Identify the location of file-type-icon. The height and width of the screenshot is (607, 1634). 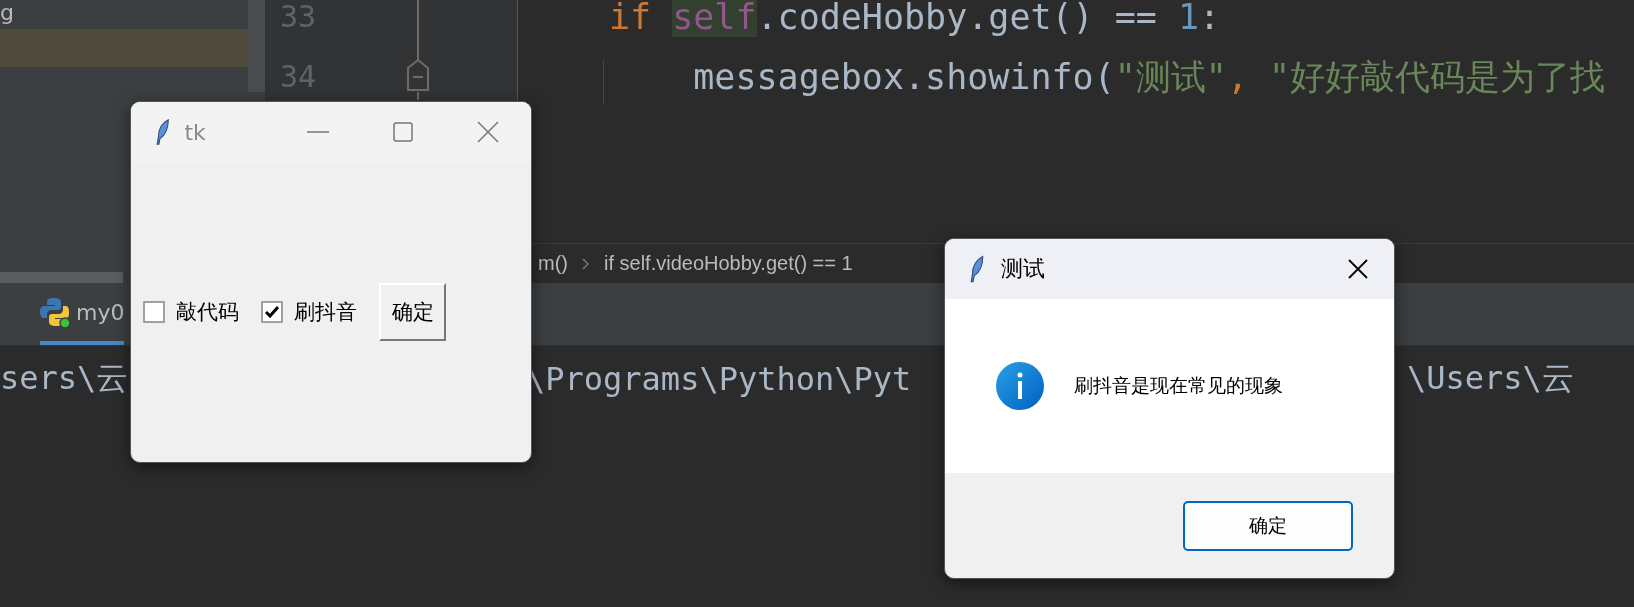
(55, 312).